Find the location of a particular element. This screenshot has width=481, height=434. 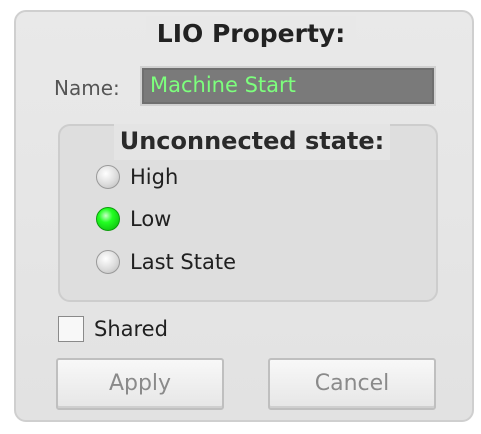

radio-high: High is located at coordinates (137, 177).